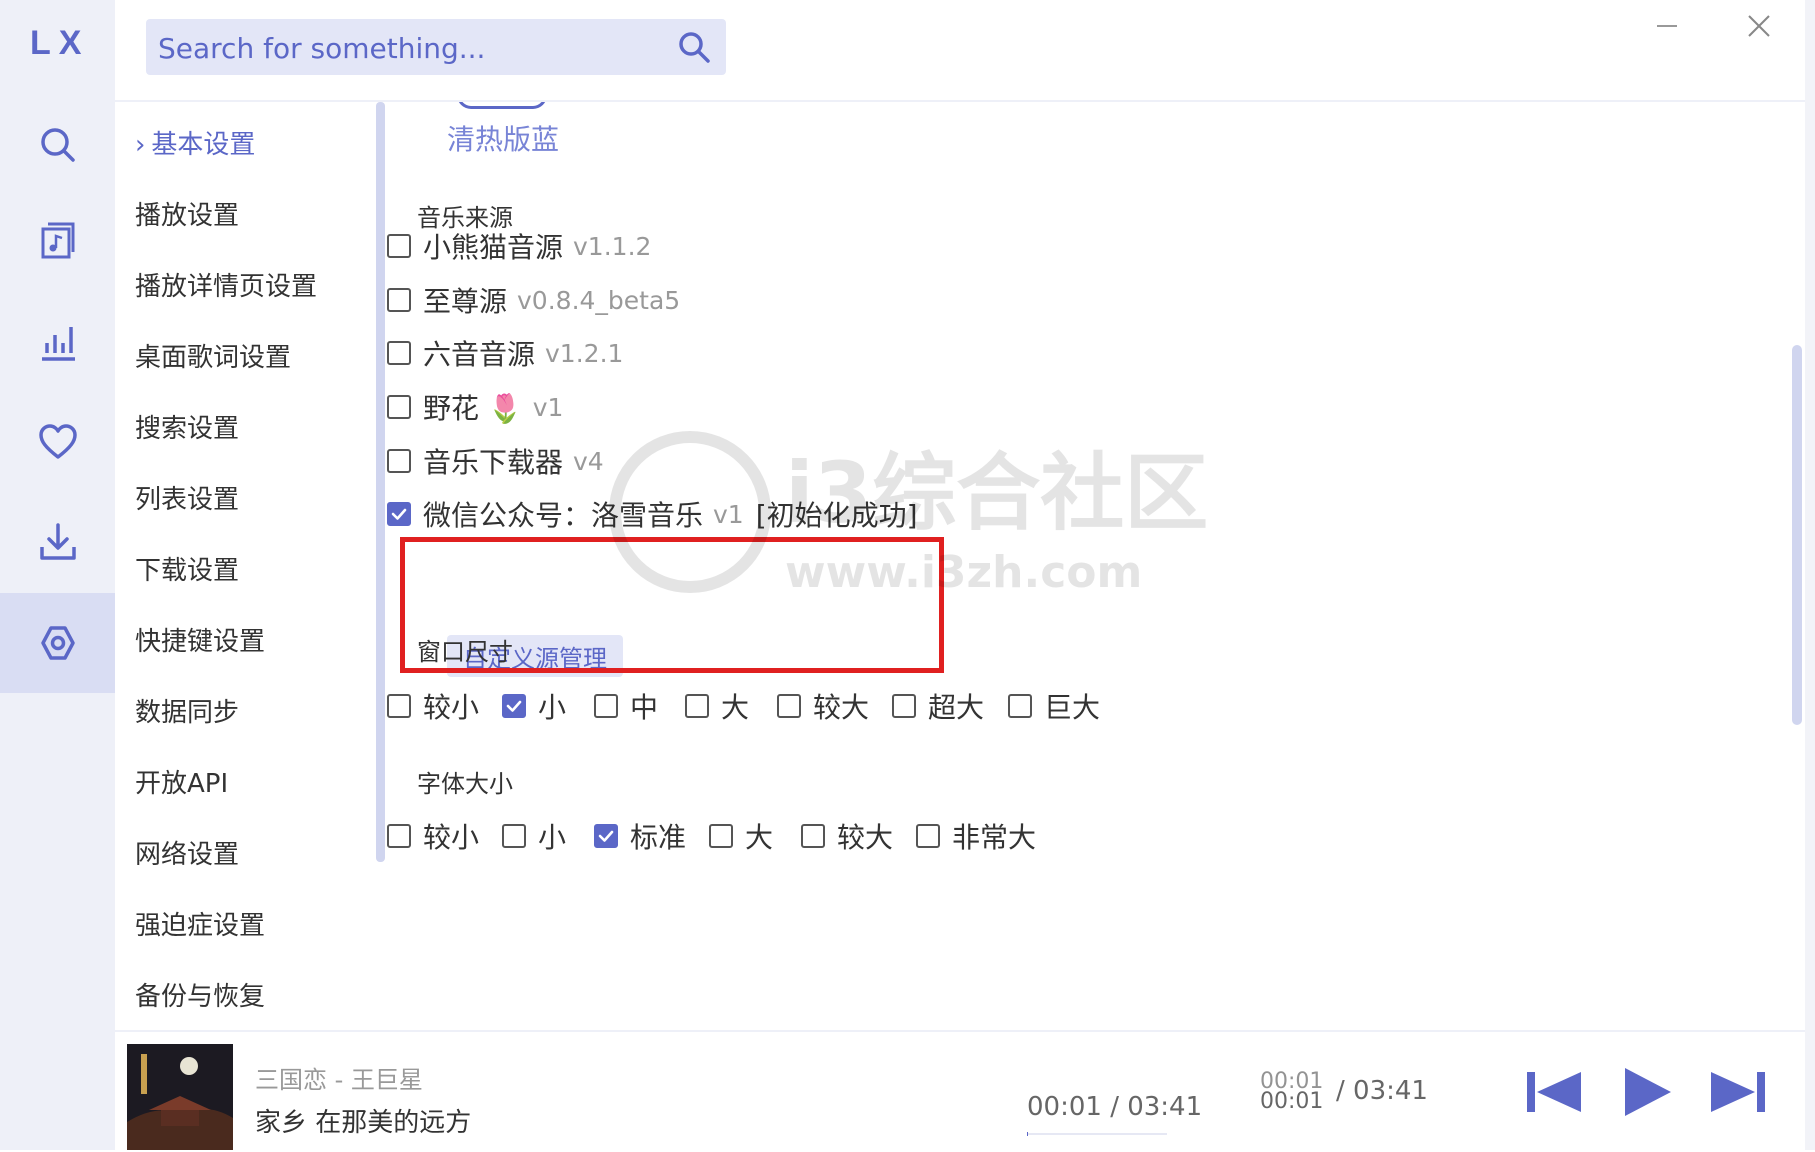 Image resolution: width=1815 pixels, height=1152 pixels. I want to click on music-source-option: 至尊源 v0.8.4_beta5, so click(533, 300).